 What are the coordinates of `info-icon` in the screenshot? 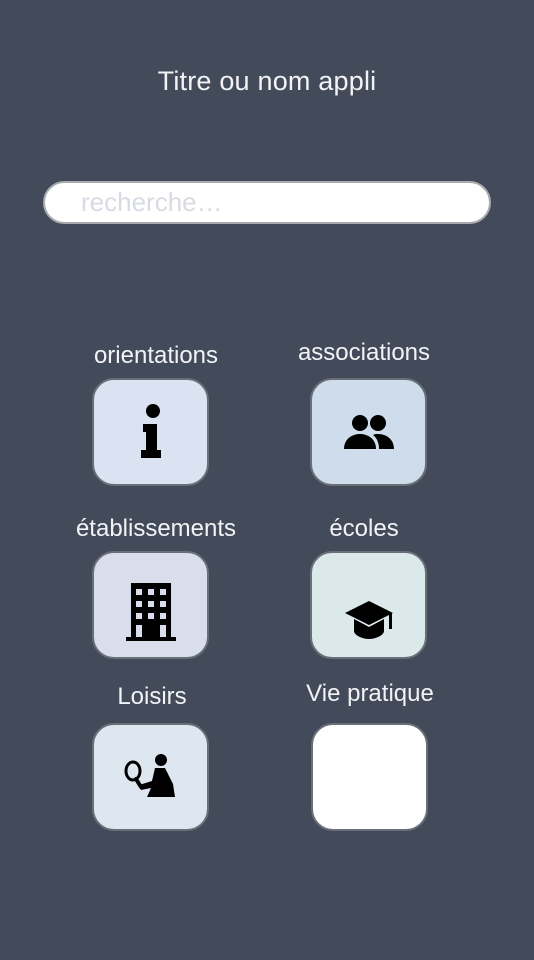 It's located at (150, 431).